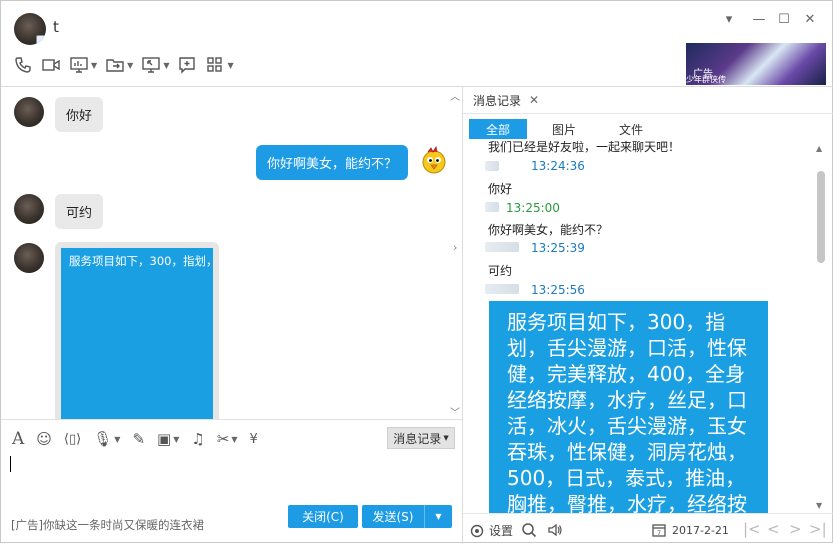  Describe the element at coordinates (231, 480) in the screenshot. I see `message-input` at that location.